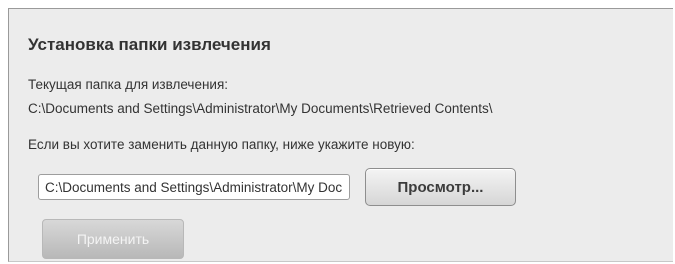  I want to click on current-folder-label: Текущая папка для извлечения:, so click(128, 84).